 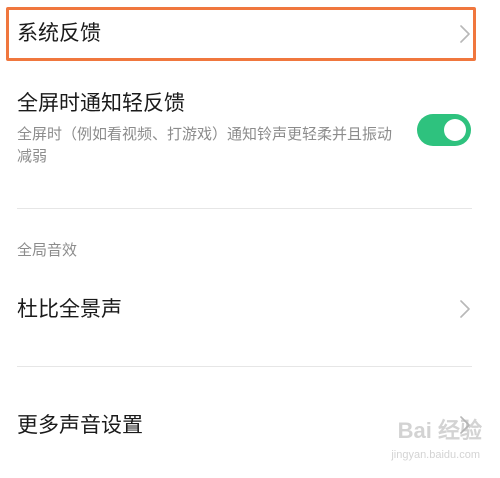 What do you see at coordinates (439, 430) in the screenshot?
I see `watermark-main-text: Bai 经验` at bounding box center [439, 430].